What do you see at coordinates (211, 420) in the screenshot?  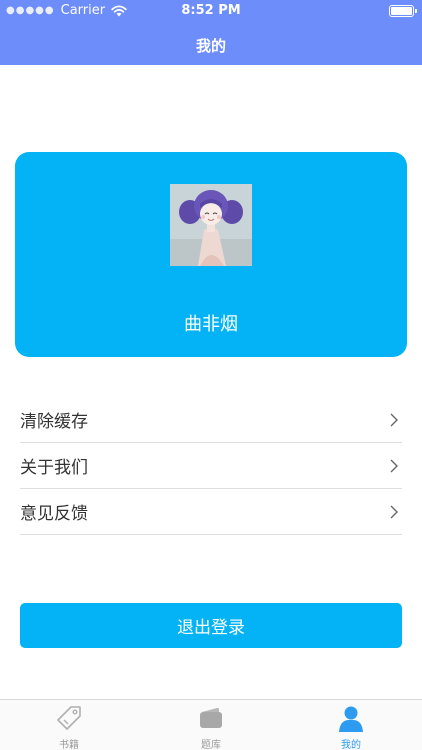 I see `menu-item-clear-cache: 清除缓存` at bounding box center [211, 420].